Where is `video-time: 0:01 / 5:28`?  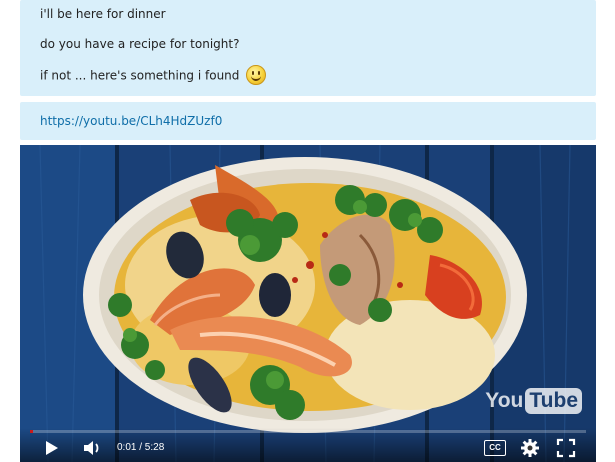
video-time: 0:01 / 5:28 is located at coordinates (141, 447).